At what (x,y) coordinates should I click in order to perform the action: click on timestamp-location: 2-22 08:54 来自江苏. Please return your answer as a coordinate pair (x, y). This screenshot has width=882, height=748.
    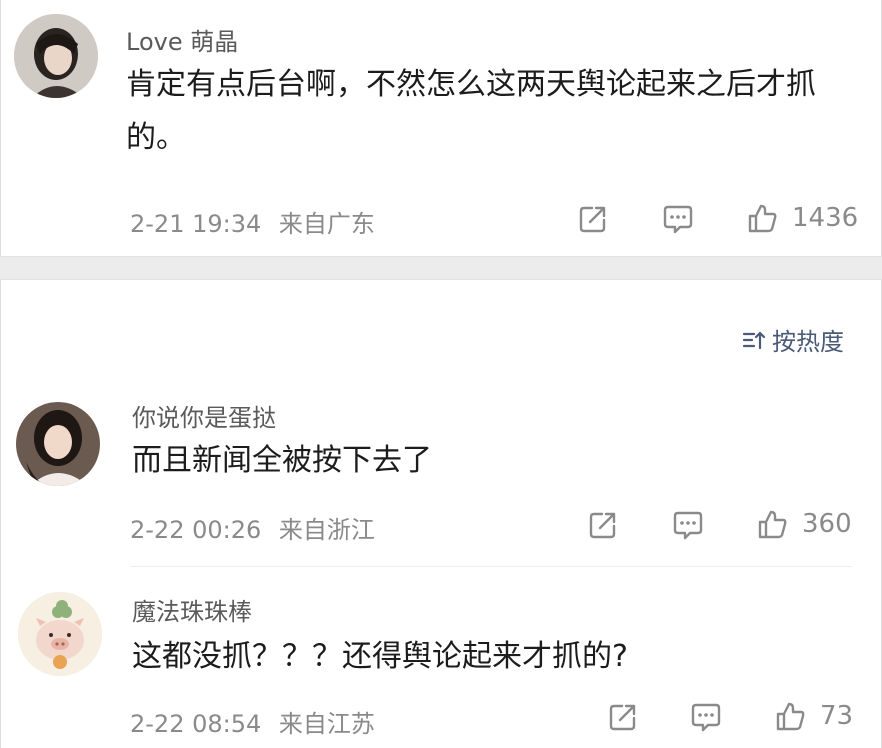
    Looking at the image, I should click on (252, 721).